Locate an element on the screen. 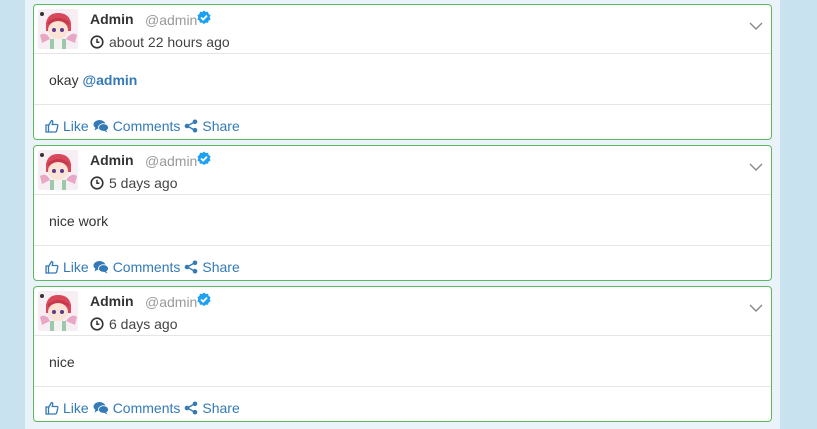 The height and width of the screenshot is (429, 817). time-text: 6 days ago is located at coordinates (143, 324).